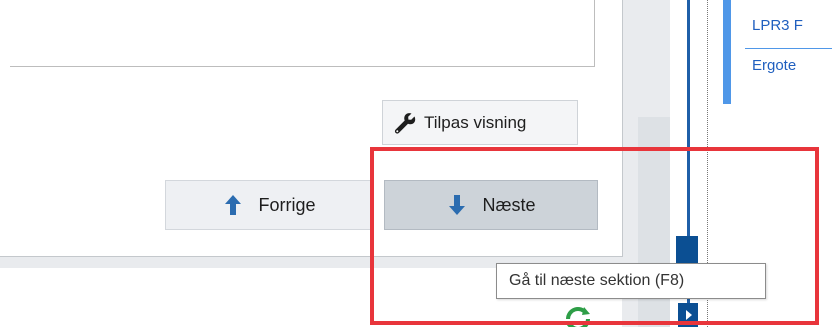 This screenshot has height=327, width=832. I want to click on previous-label: Forrige, so click(287, 204).